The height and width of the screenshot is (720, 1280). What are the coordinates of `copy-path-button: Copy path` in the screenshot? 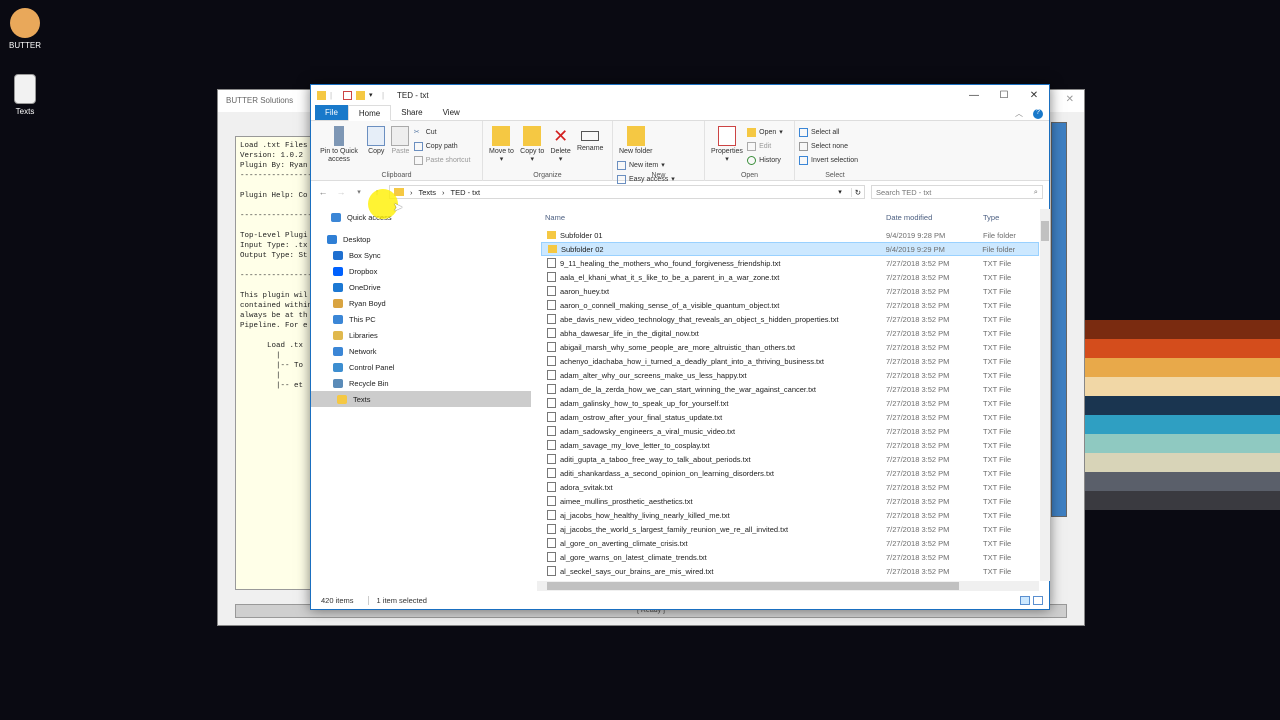 It's located at (442, 146).